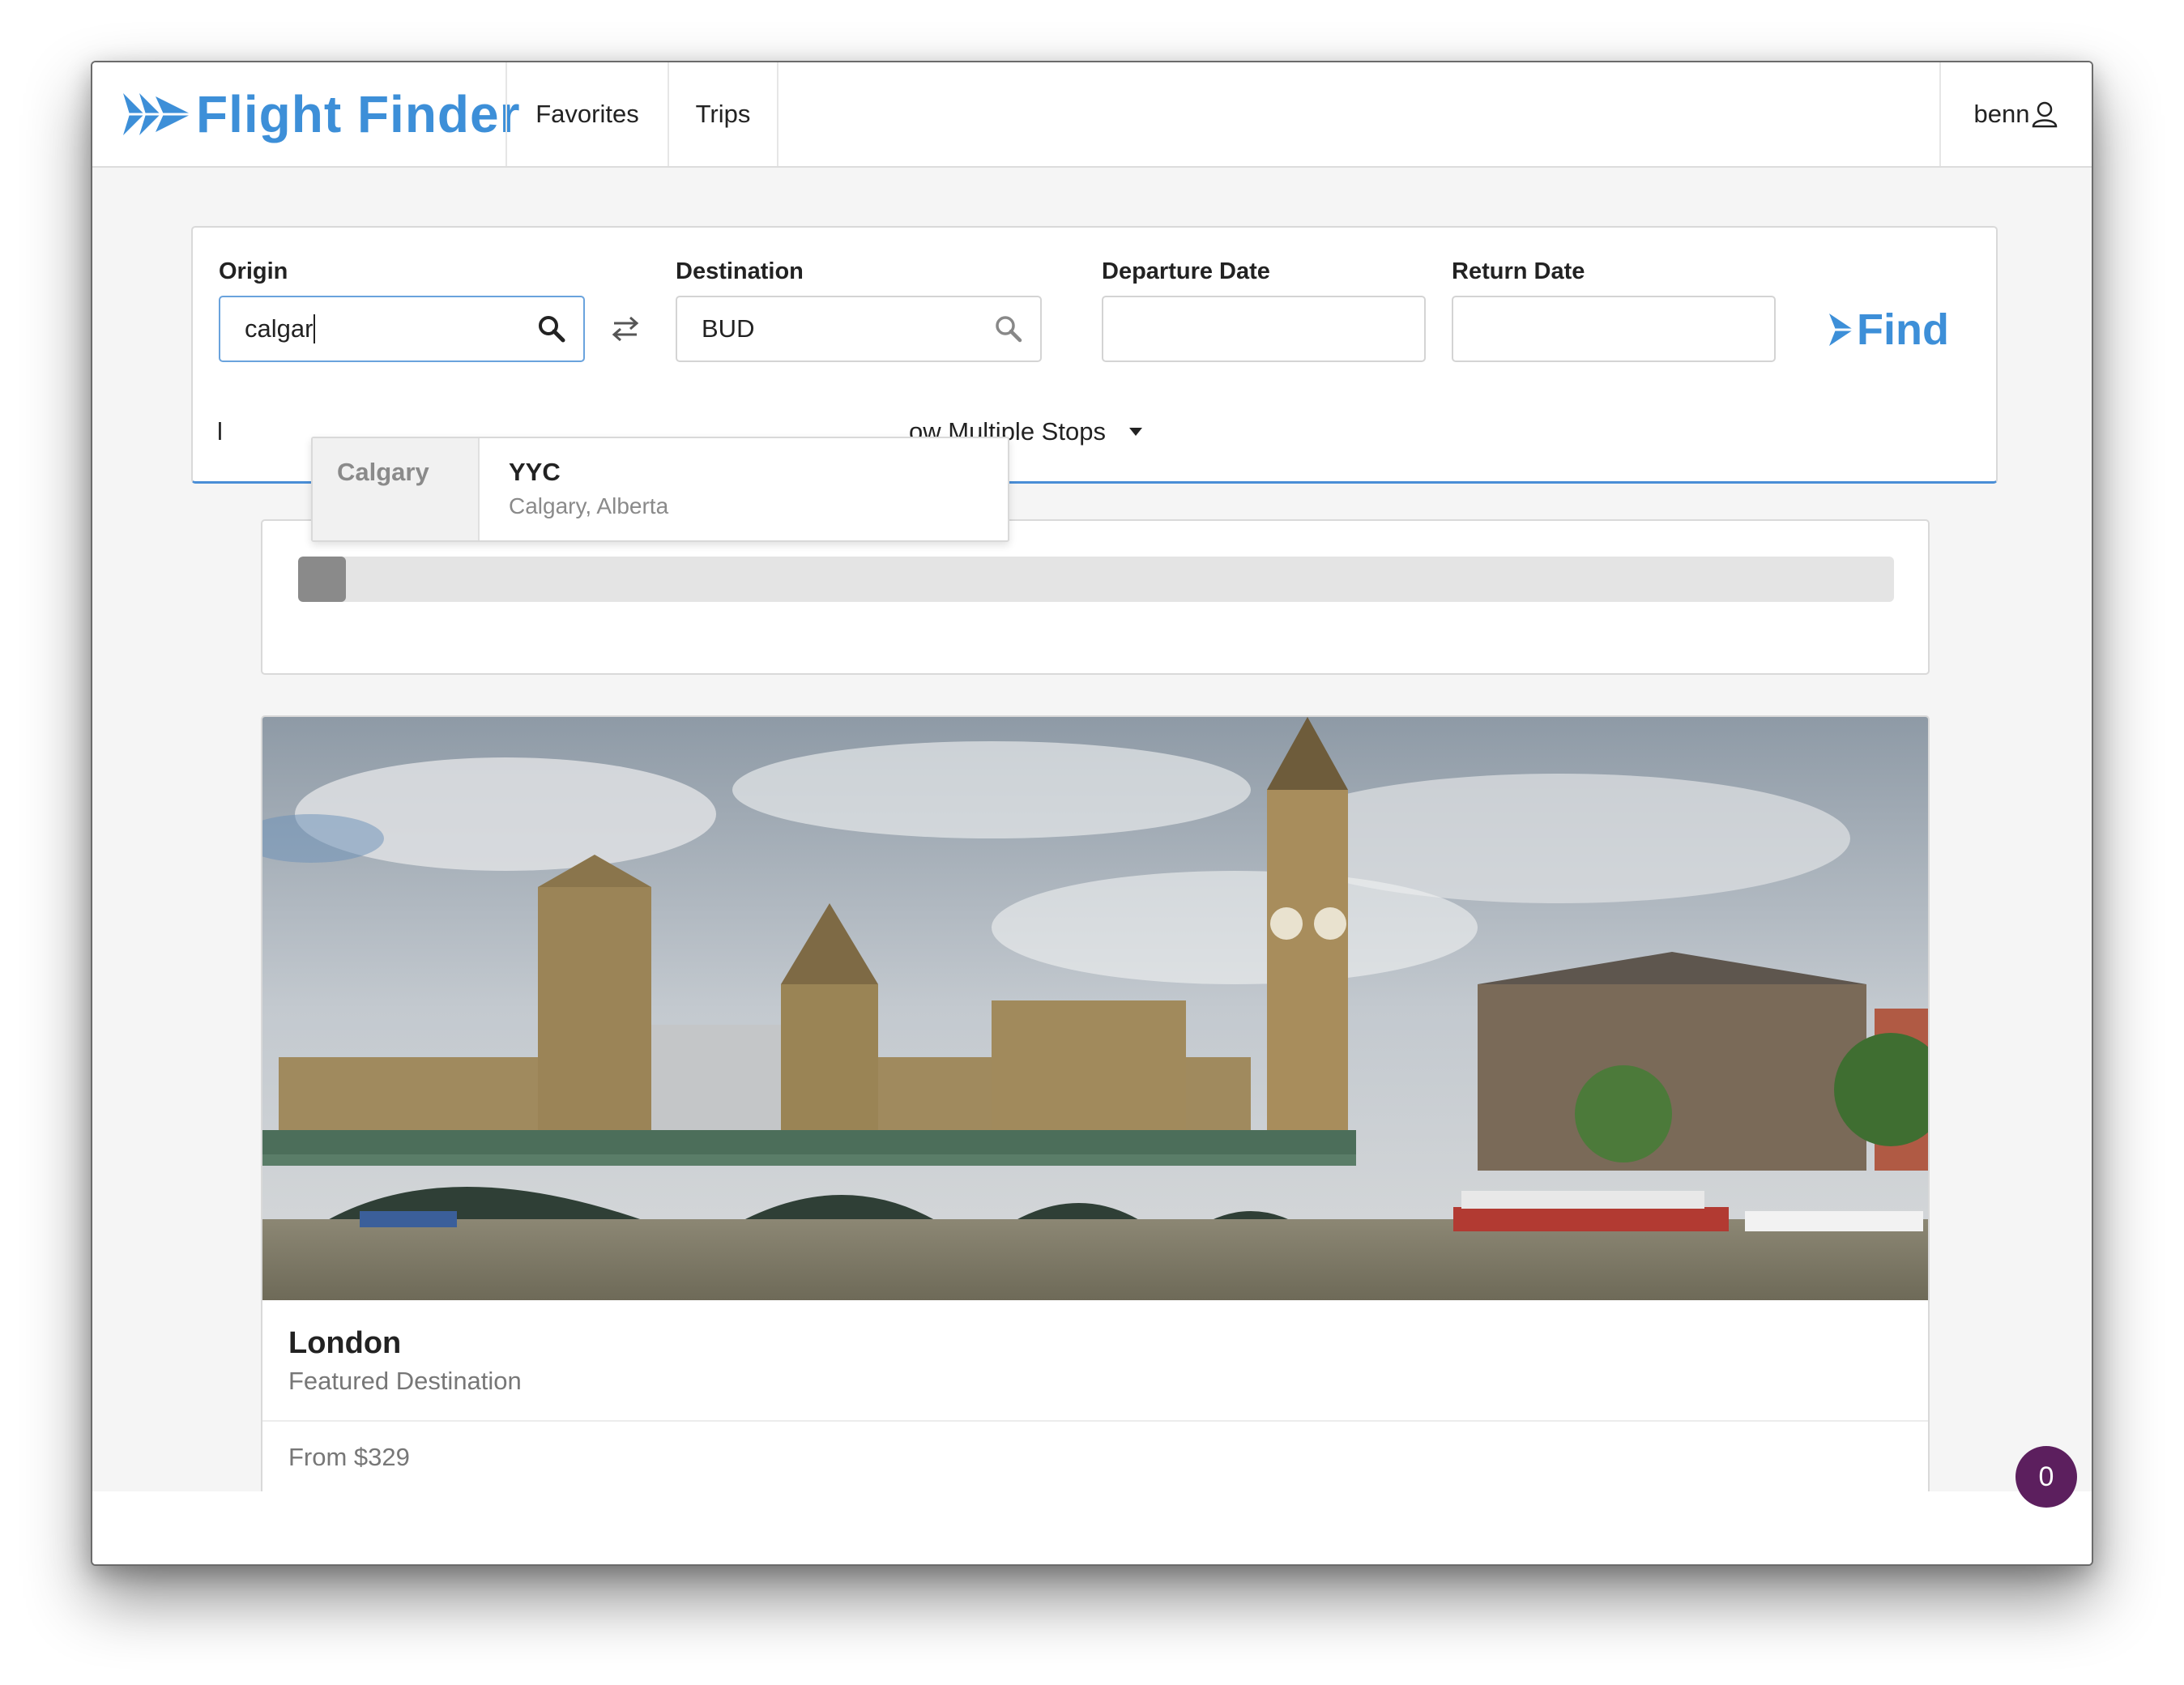 Image resolution: width=2184 pixels, height=1685 pixels. I want to click on departure-date-input, so click(1264, 329).